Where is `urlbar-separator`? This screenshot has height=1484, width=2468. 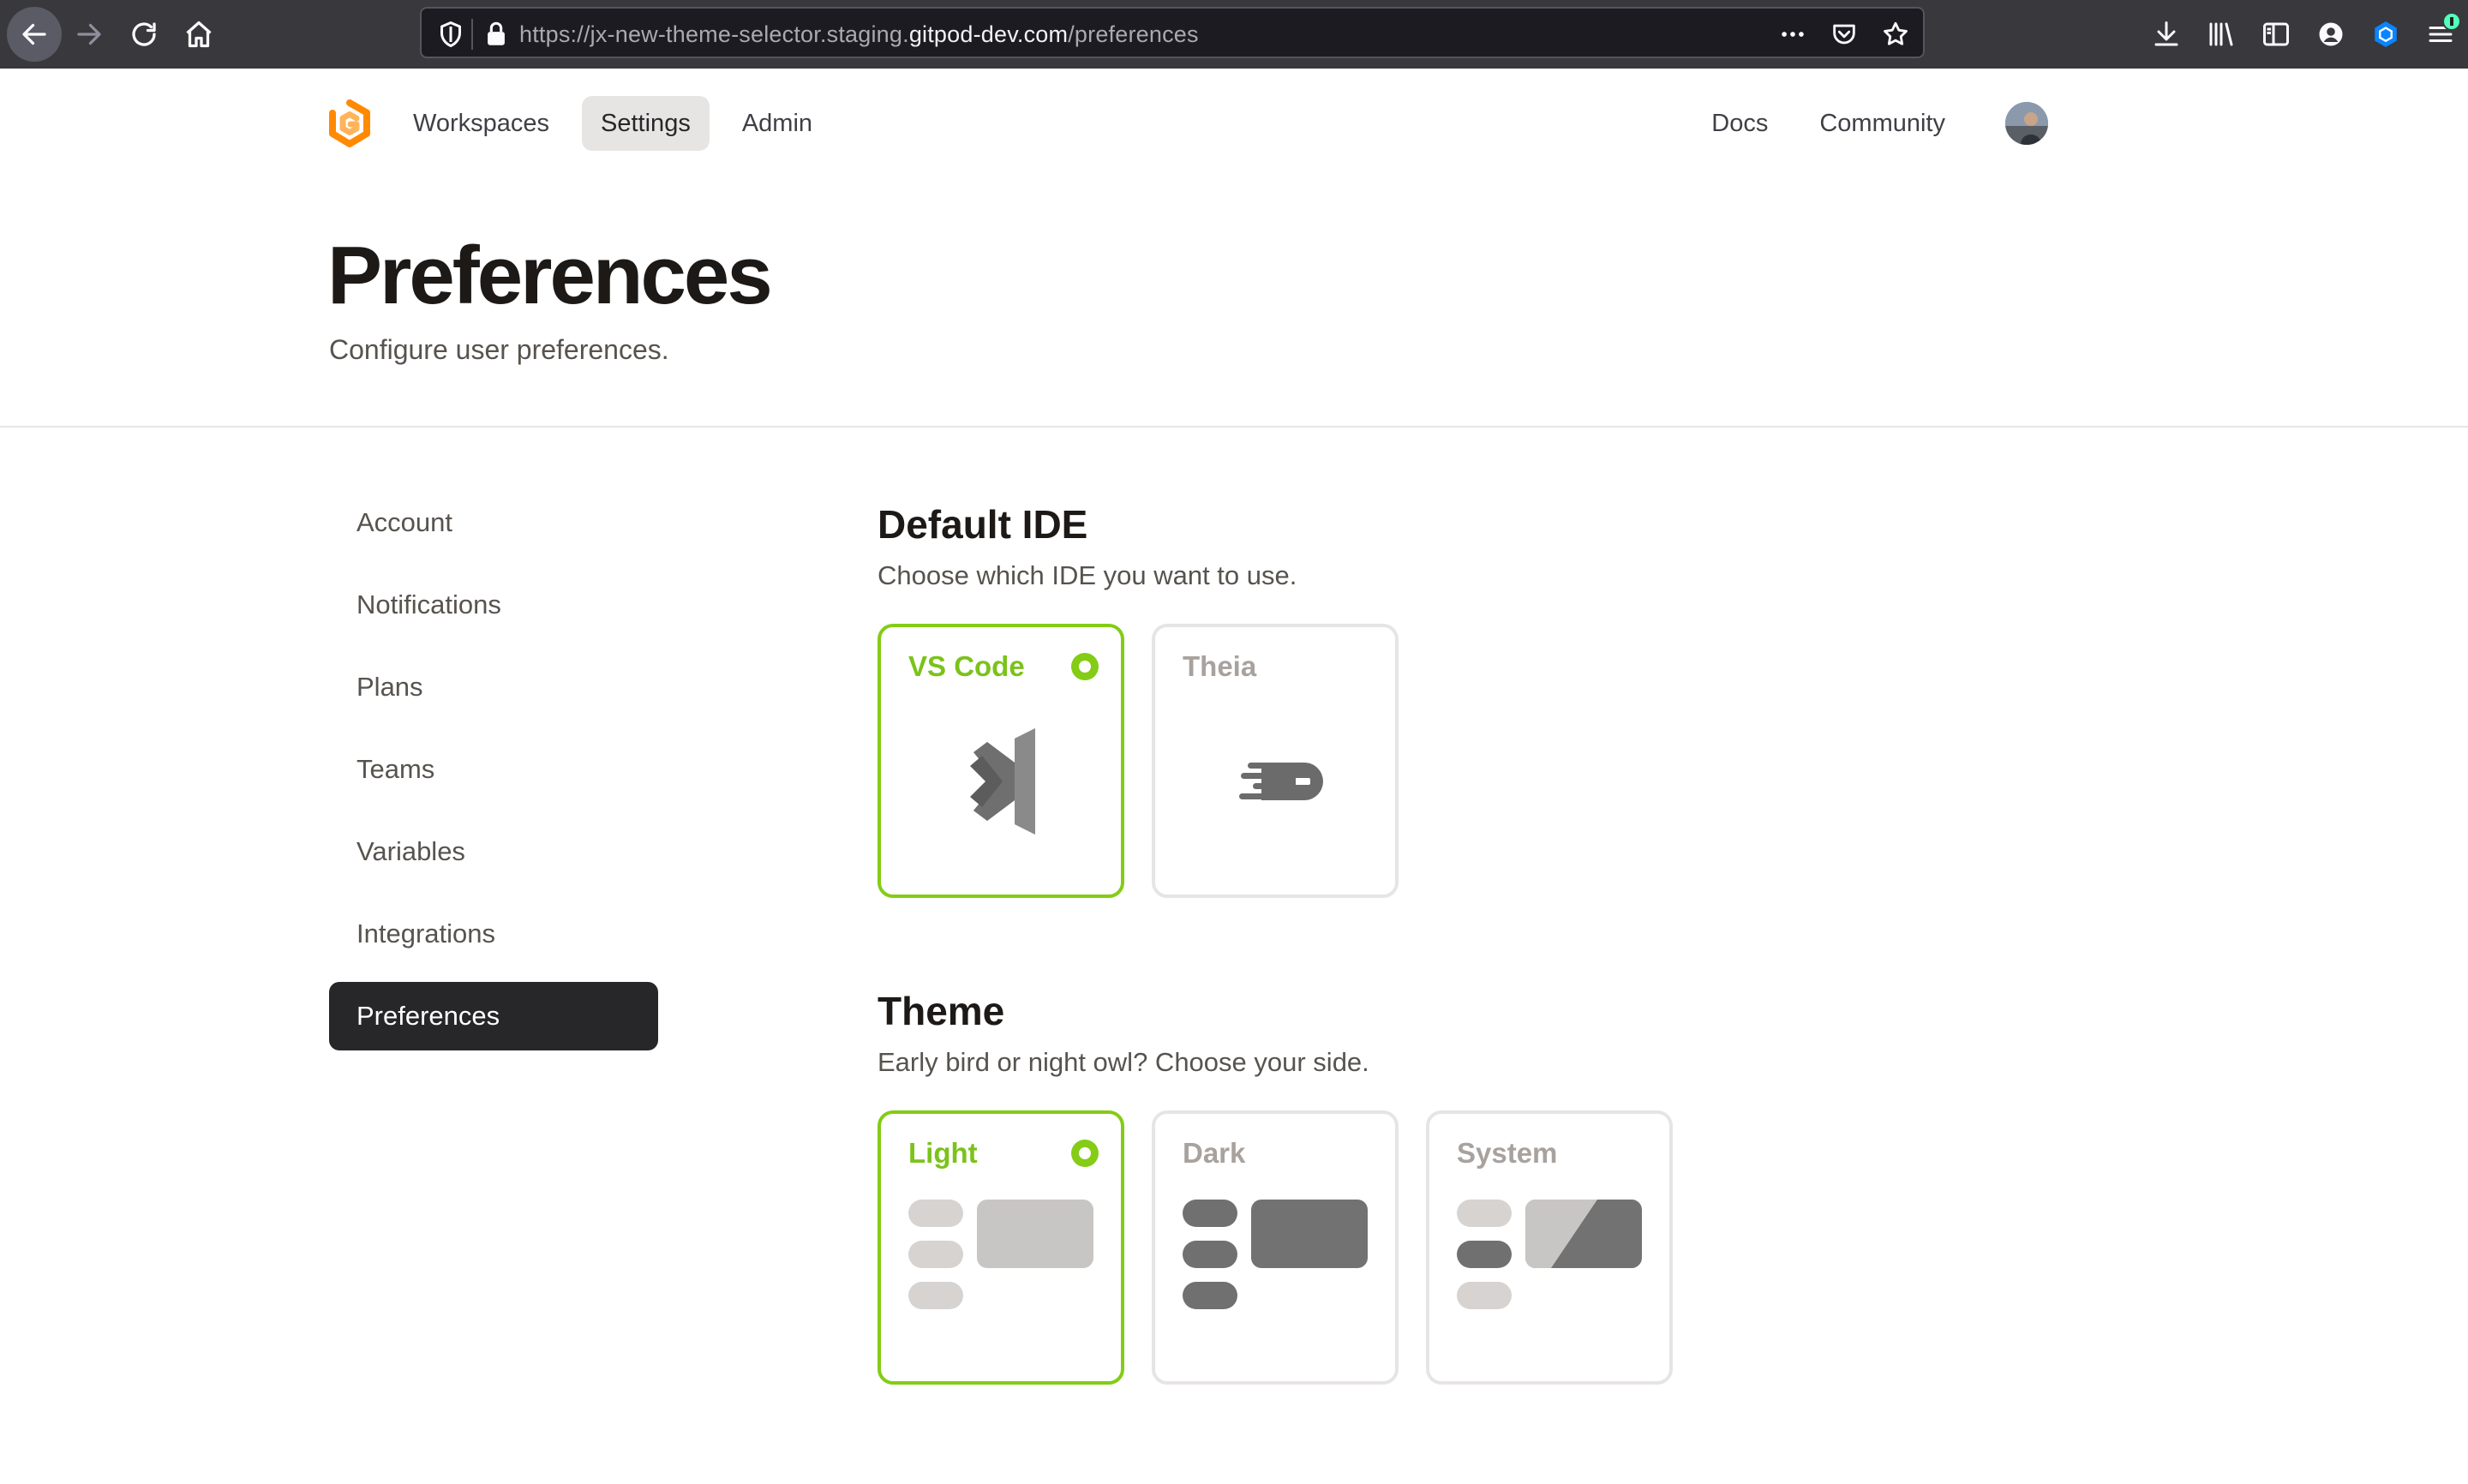
urlbar-separator is located at coordinates (472, 34).